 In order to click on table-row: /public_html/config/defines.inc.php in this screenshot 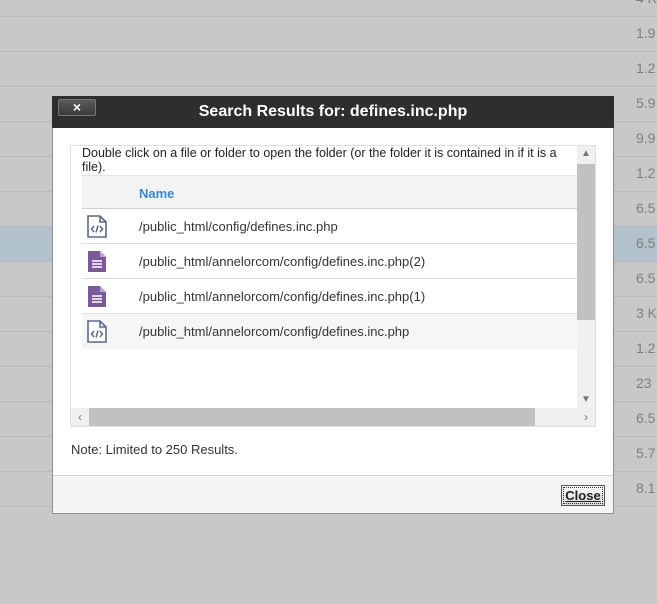, I will do `click(330, 226)`.